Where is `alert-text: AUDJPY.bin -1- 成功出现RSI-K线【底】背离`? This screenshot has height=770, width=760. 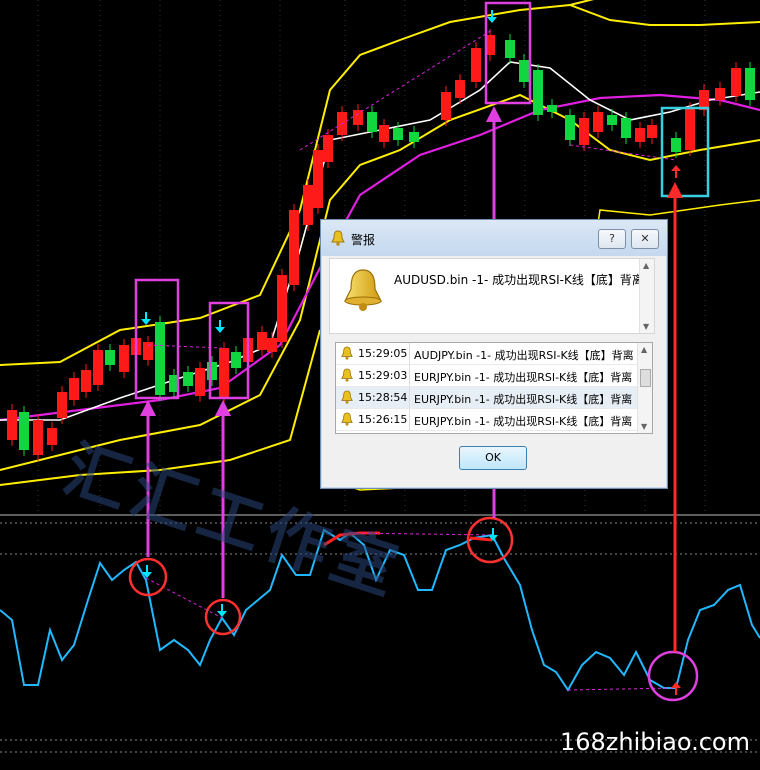 alert-text: AUDJPY.bin -1- 成功出现RSI-K线【底】背离 is located at coordinates (524, 355).